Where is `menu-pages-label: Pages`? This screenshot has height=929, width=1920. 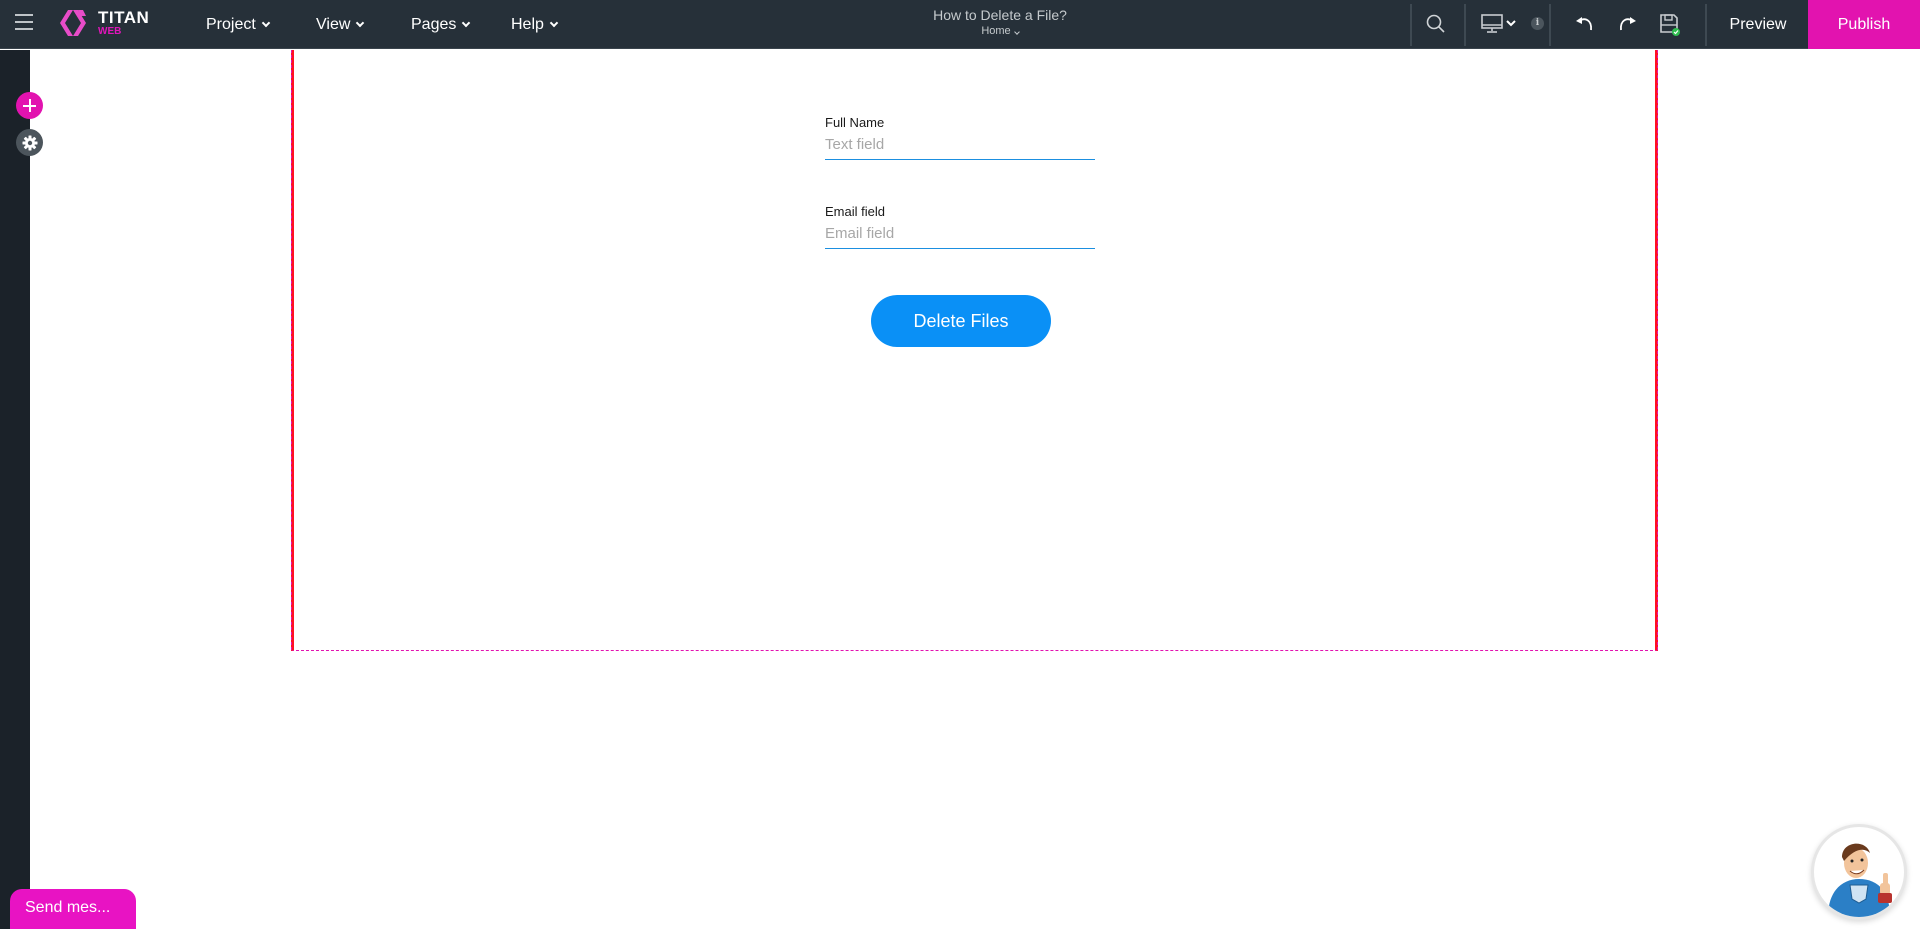 menu-pages-label: Pages is located at coordinates (434, 24).